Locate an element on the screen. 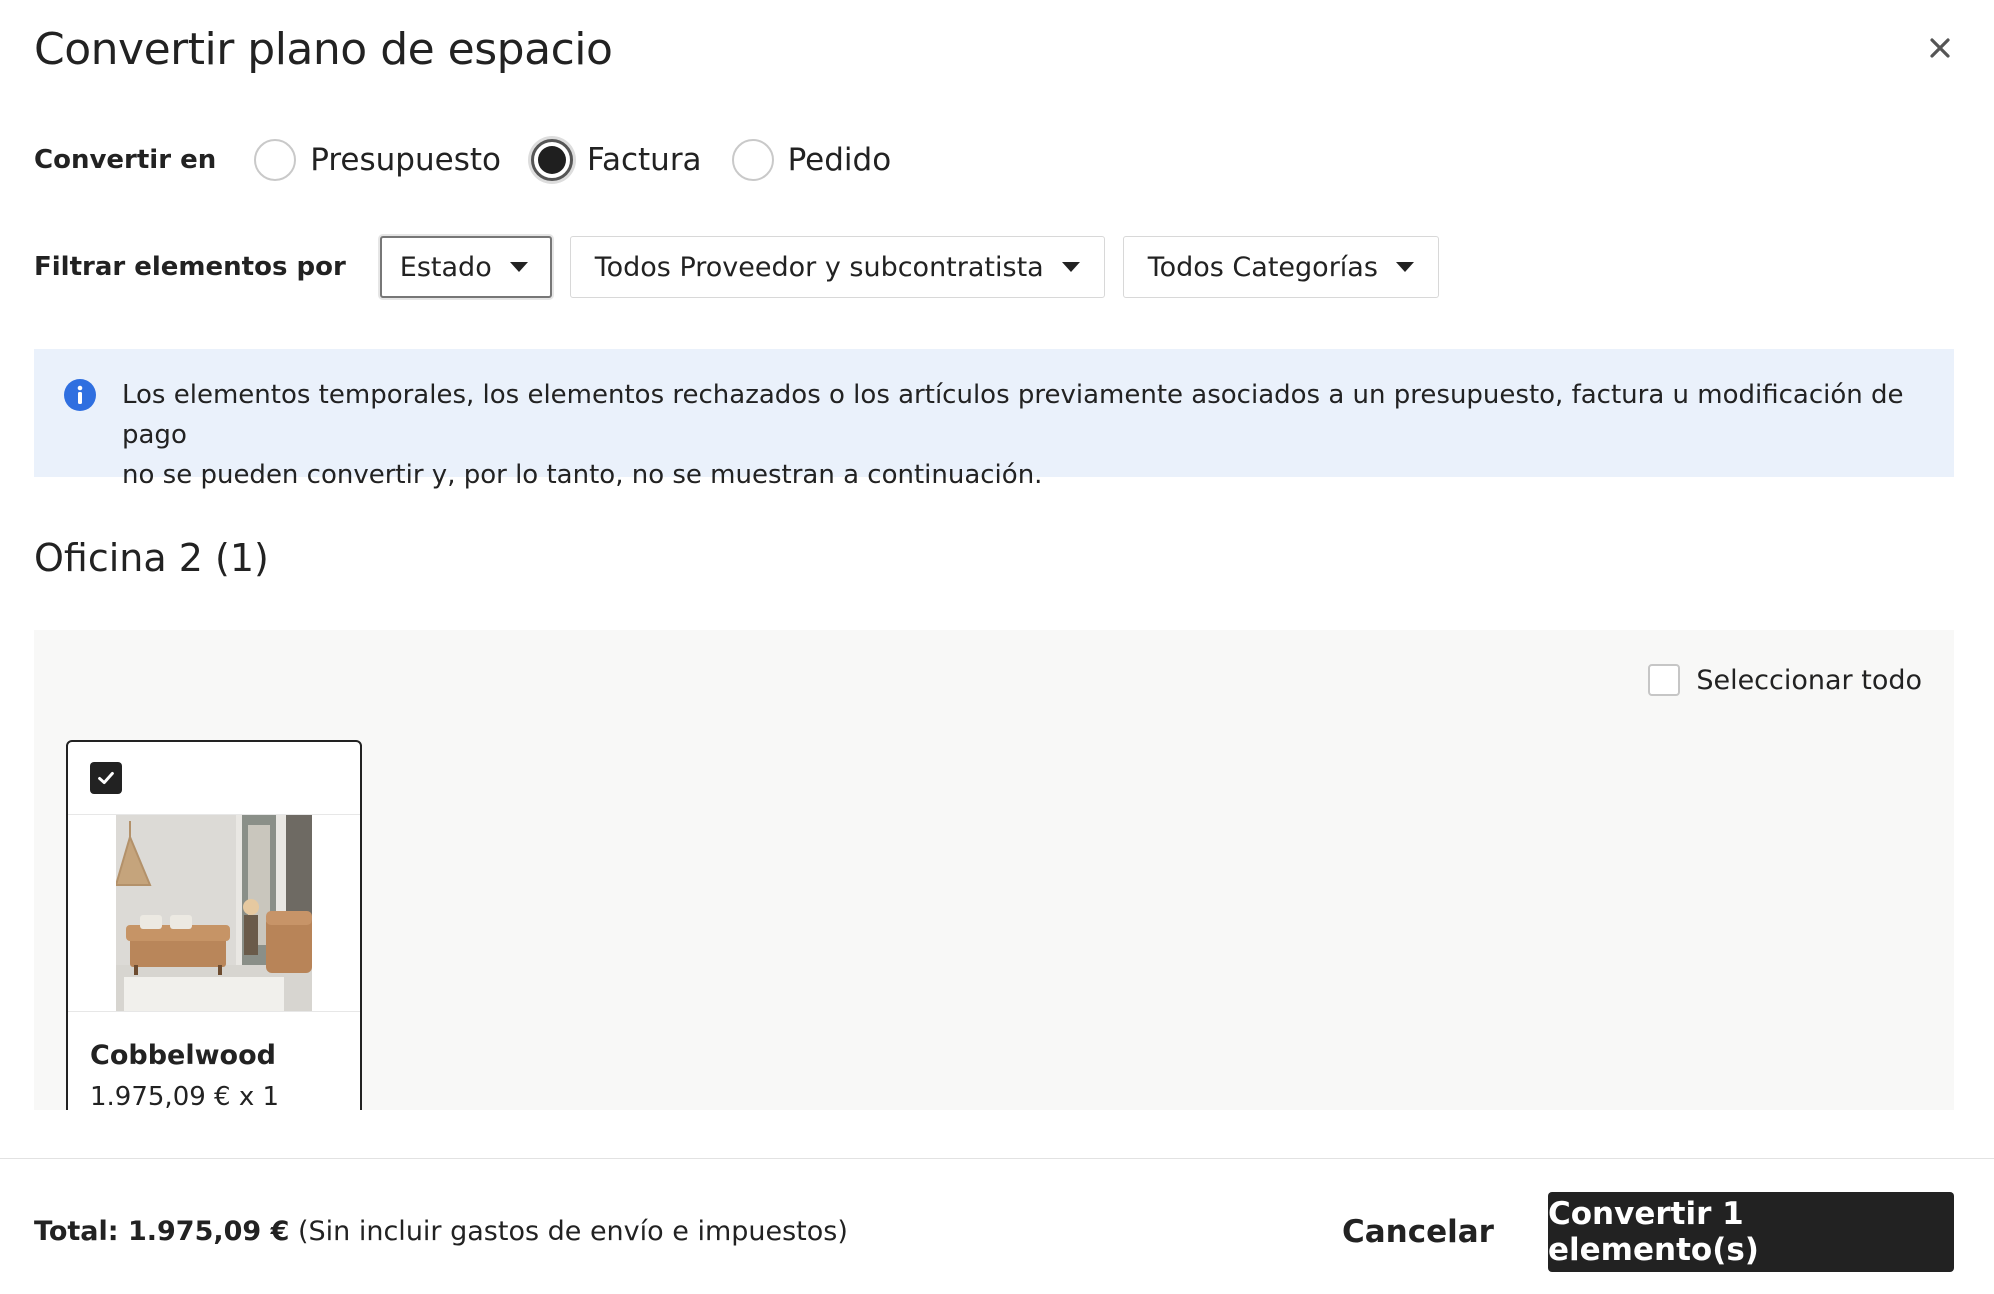  item-image-frame is located at coordinates (214, 913).